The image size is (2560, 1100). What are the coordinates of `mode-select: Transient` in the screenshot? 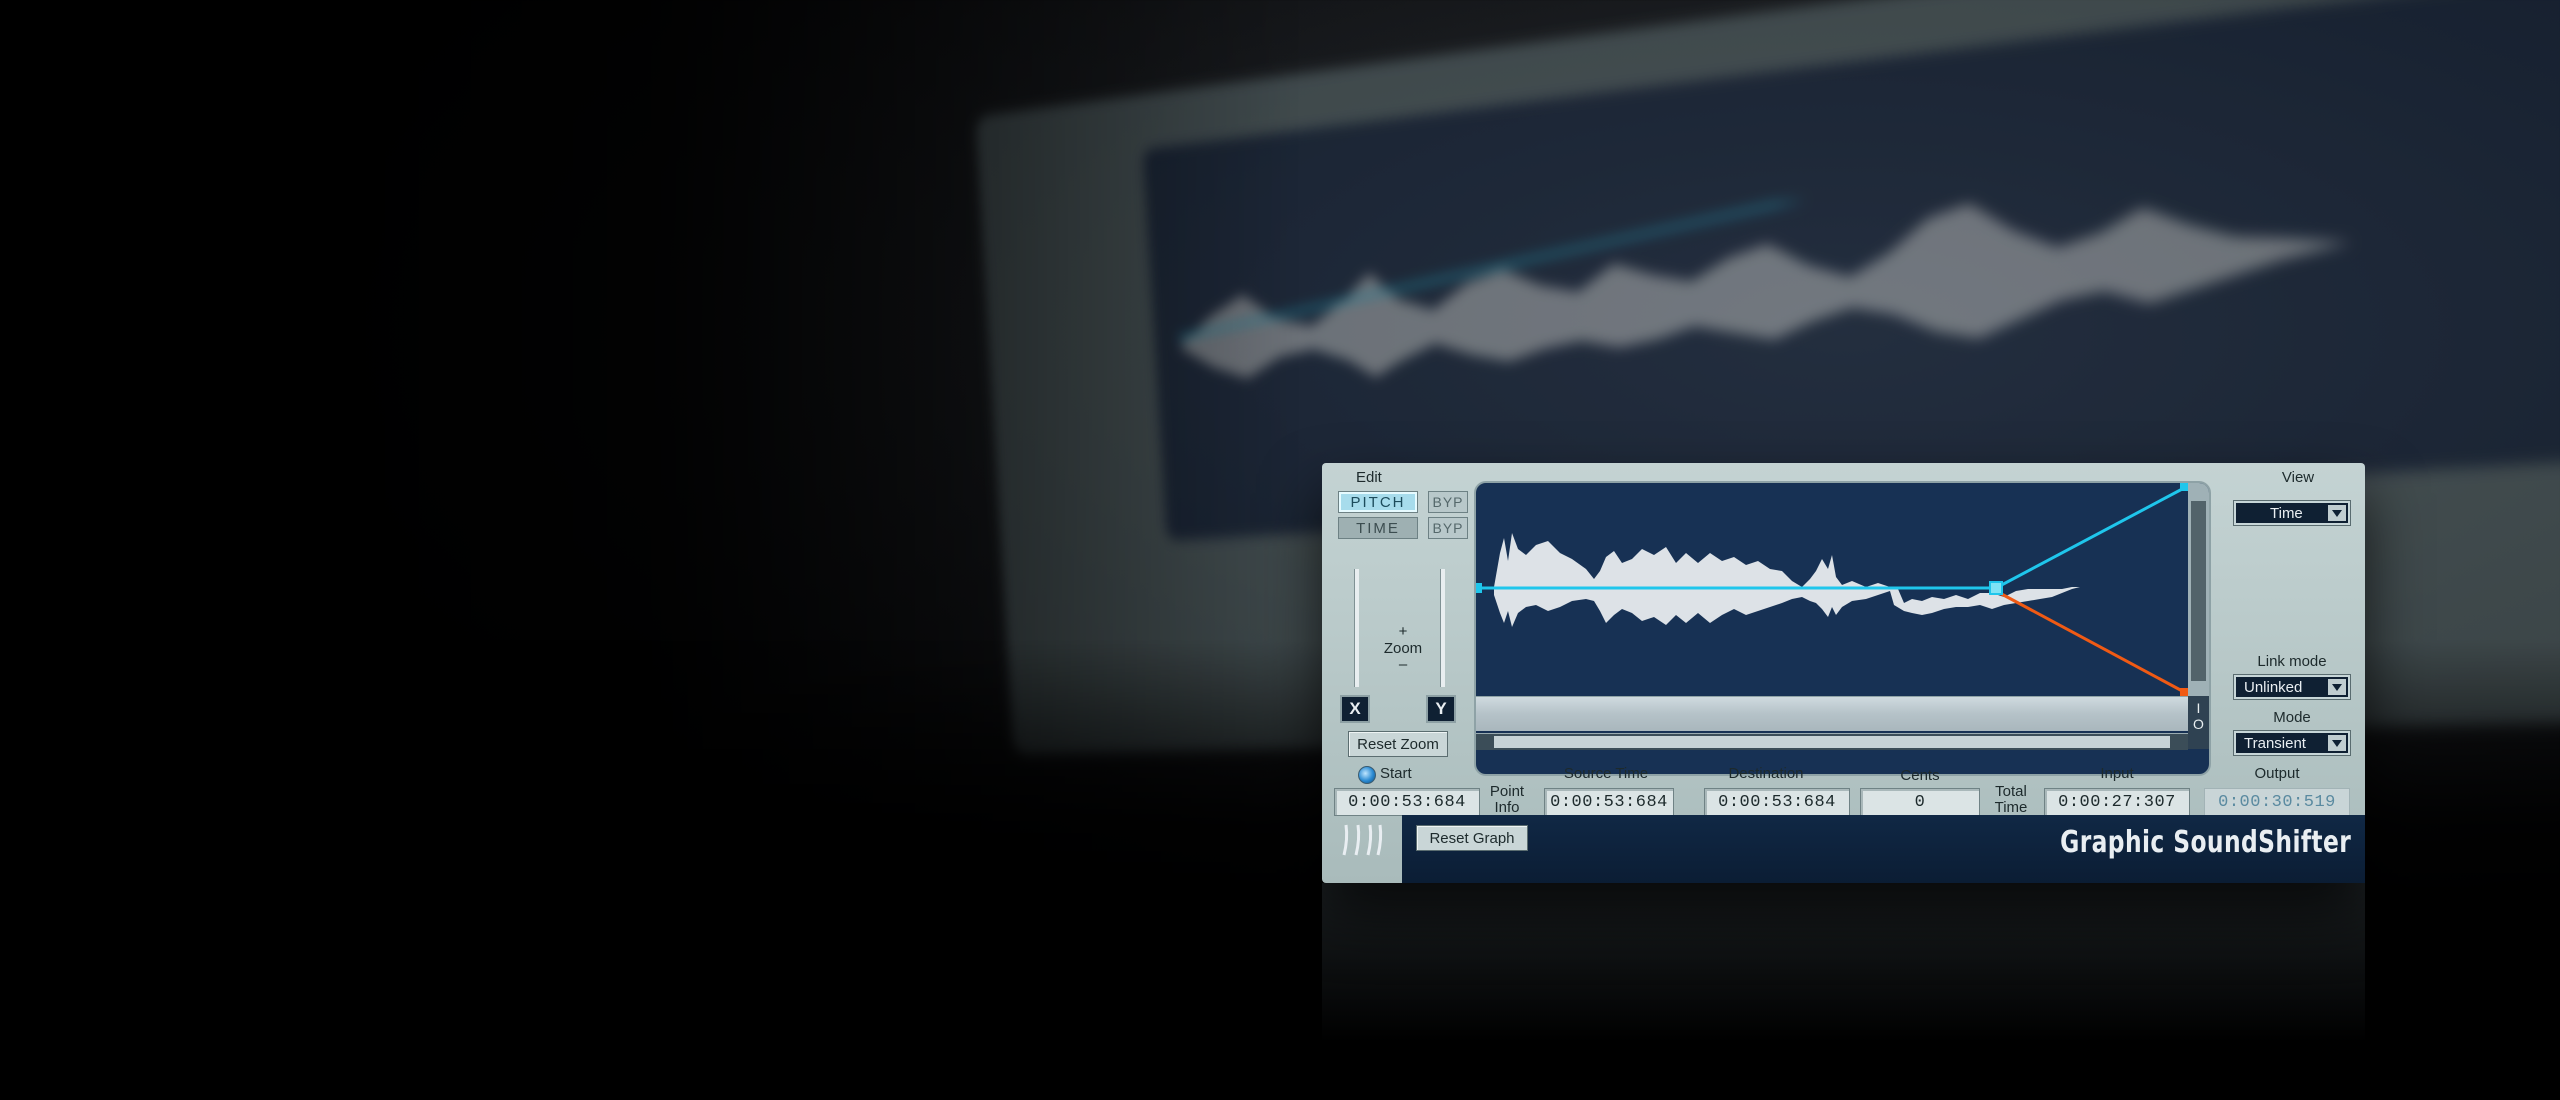 It's located at (2292, 743).